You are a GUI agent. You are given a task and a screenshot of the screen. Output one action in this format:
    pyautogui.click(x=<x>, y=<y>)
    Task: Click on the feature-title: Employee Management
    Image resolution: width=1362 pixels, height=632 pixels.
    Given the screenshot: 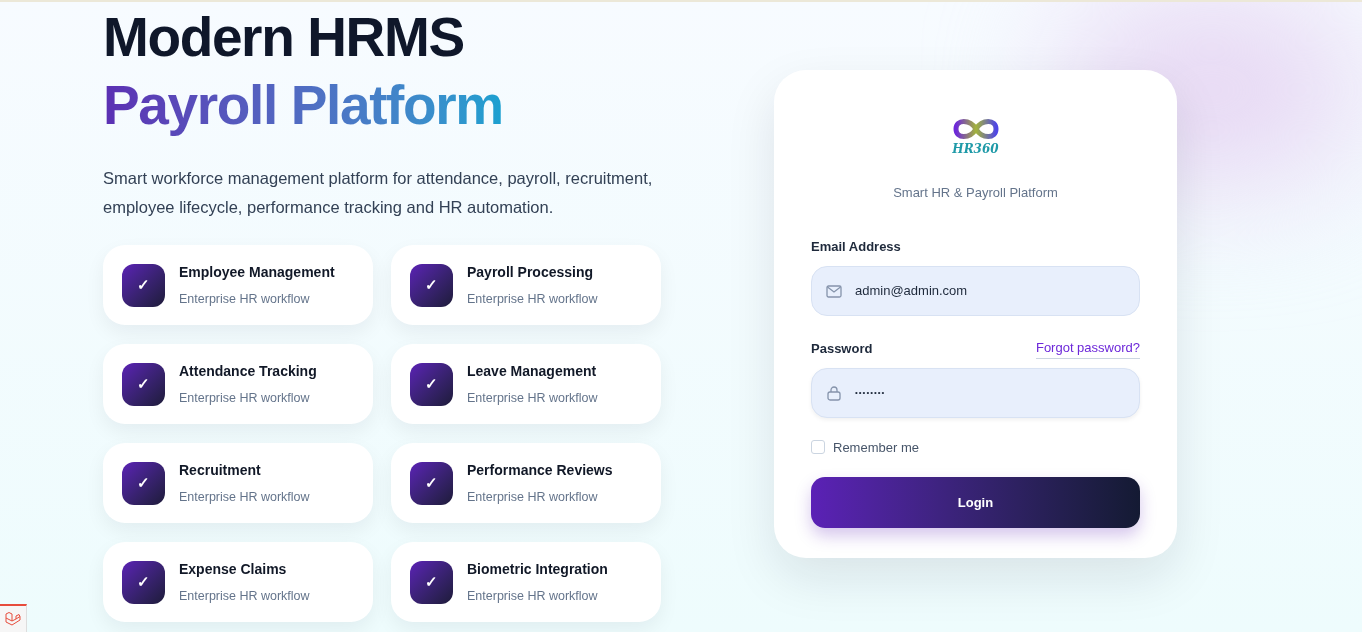 What is the action you would take?
    pyautogui.click(x=257, y=272)
    